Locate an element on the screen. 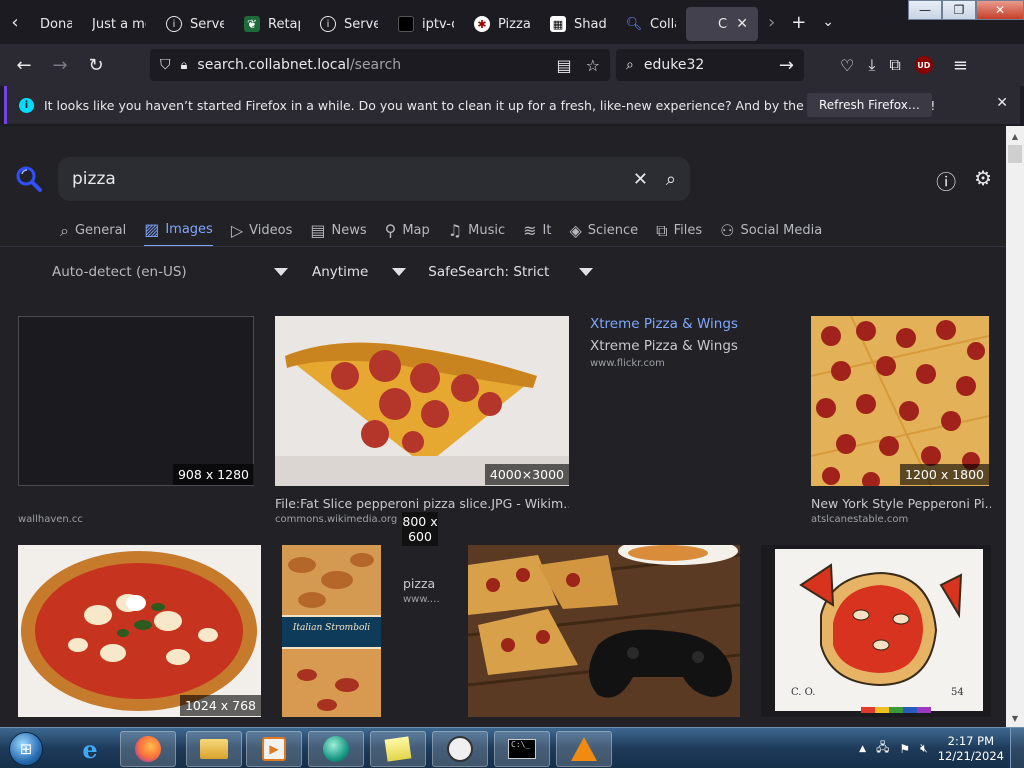  result-title: Xtreme Pizza & Wings is located at coordinates (664, 324).